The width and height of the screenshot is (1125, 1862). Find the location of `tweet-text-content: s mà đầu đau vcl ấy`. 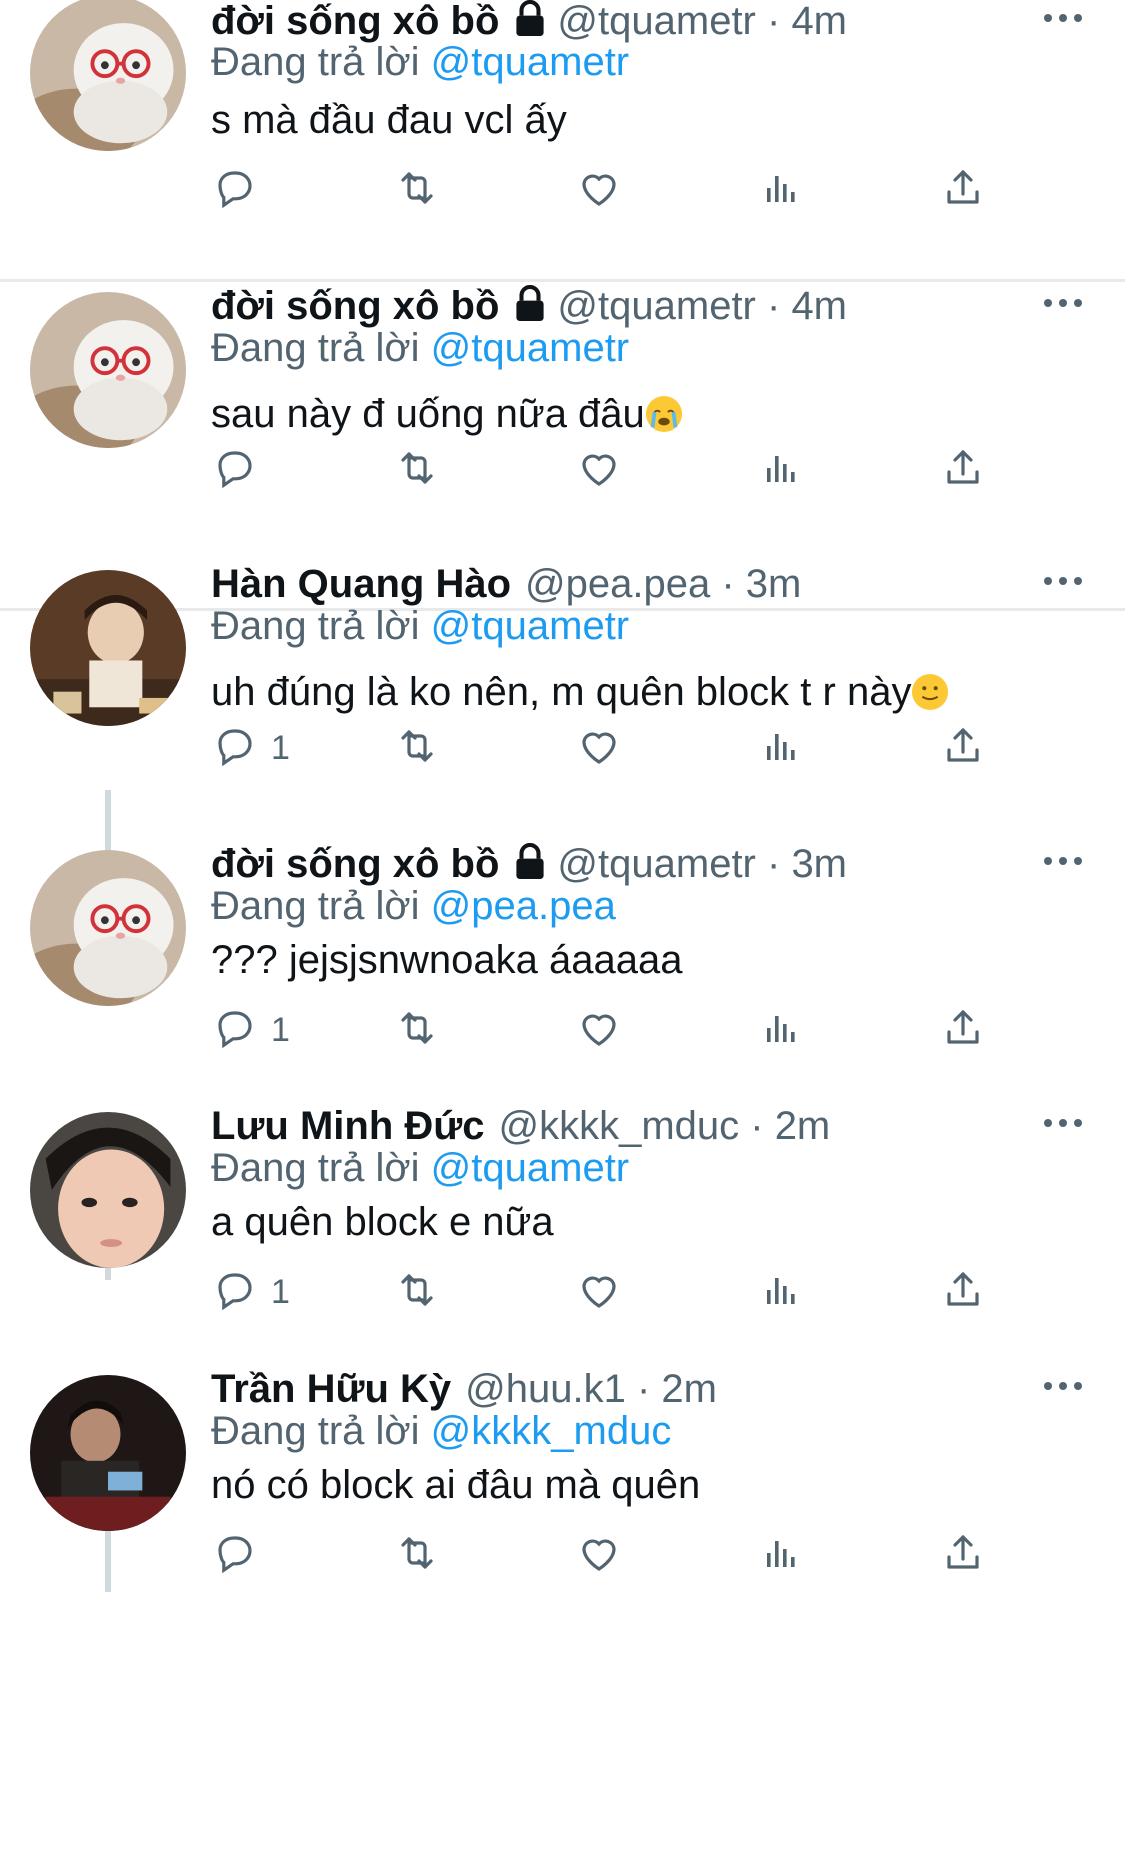

tweet-text-content: s mà đầu đau vcl ấy is located at coordinates (389, 120).